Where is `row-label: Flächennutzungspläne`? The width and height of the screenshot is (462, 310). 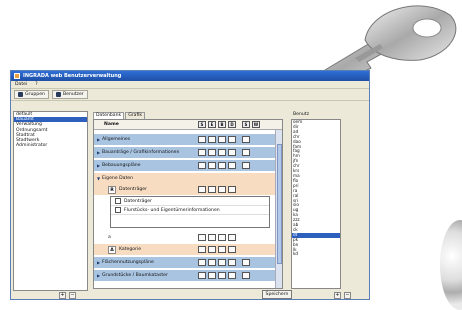 row-label: Flächennutzungspläne is located at coordinates (128, 262).